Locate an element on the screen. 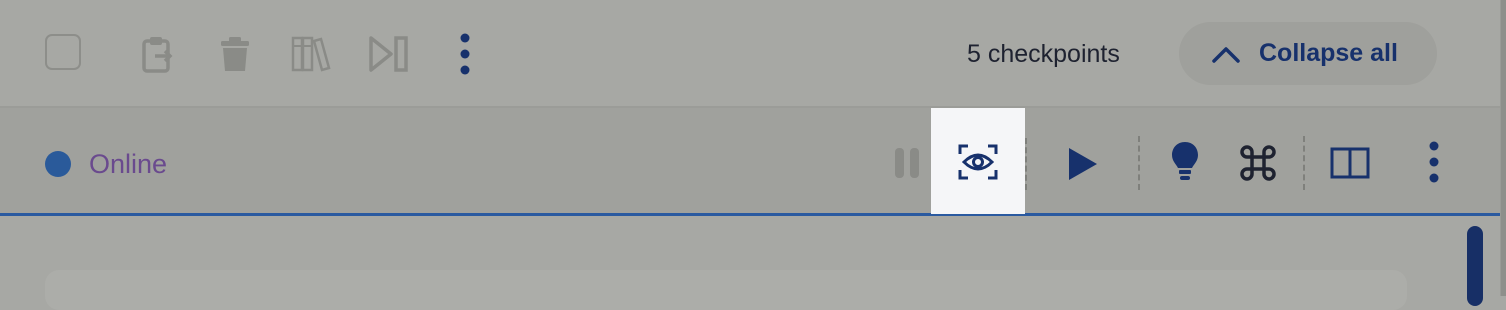 The image size is (1506, 310). pause-icon is located at coordinates (907, 163).